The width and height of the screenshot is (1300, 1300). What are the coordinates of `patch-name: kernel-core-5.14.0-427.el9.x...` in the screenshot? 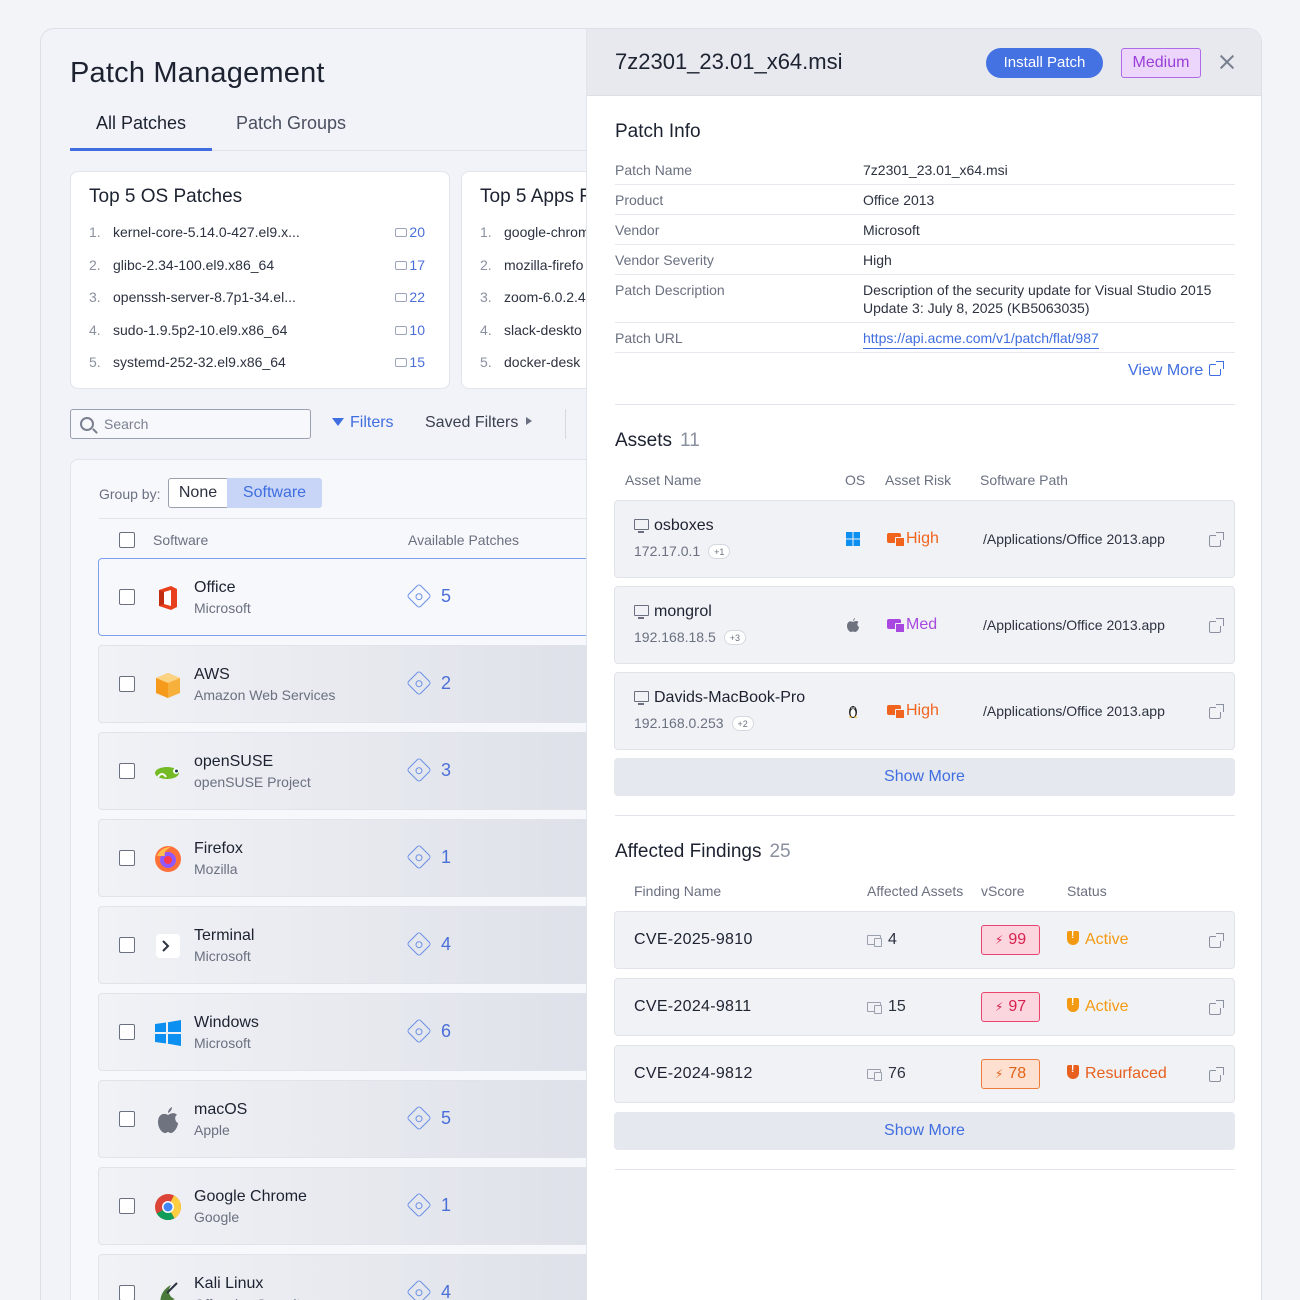 It's located at (206, 232).